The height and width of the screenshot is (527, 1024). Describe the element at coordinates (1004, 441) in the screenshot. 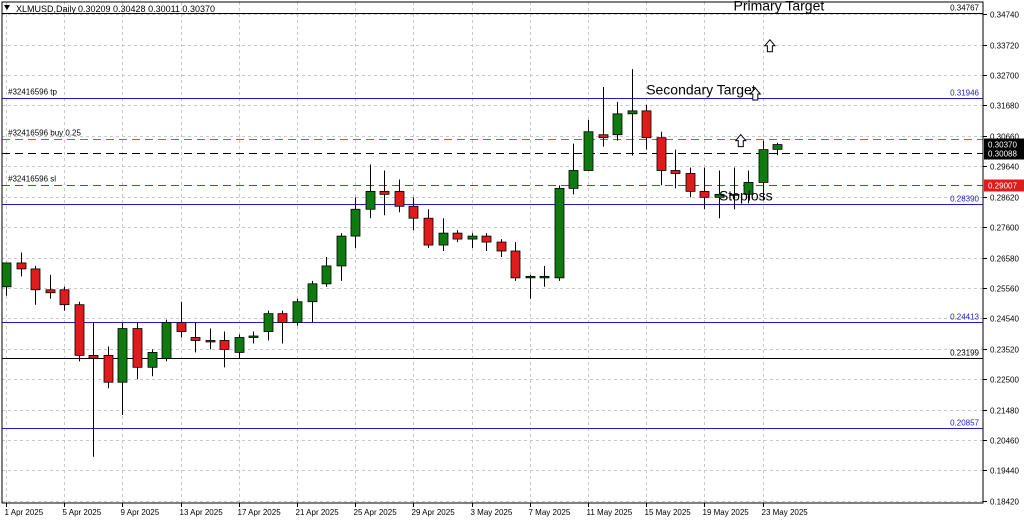

I see `y-tick-label: 0.20460` at that location.